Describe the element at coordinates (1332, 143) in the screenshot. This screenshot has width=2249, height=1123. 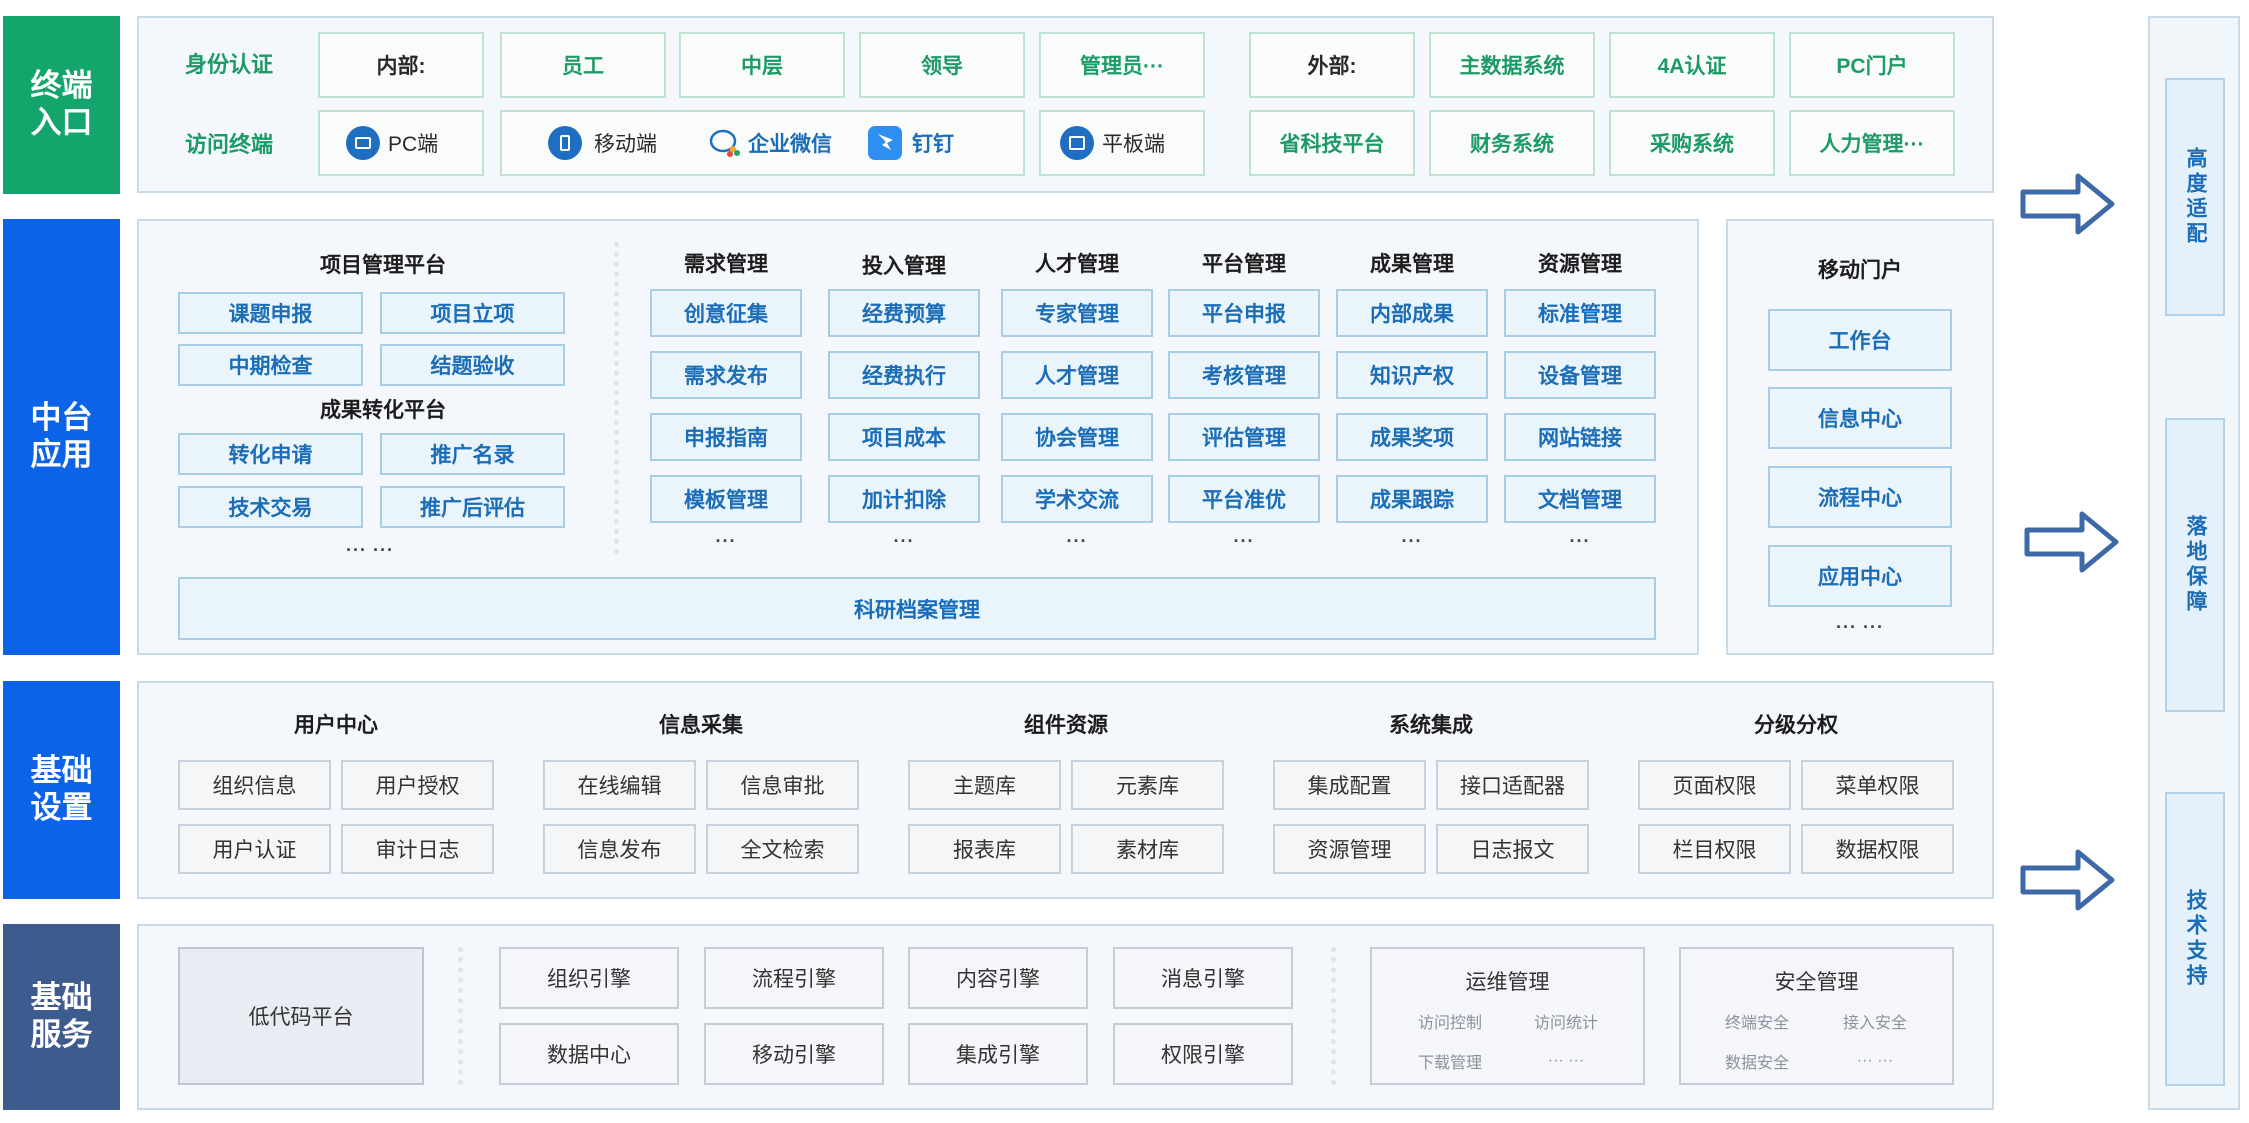
I see `system-province-tech: 省科技平台` at that location.